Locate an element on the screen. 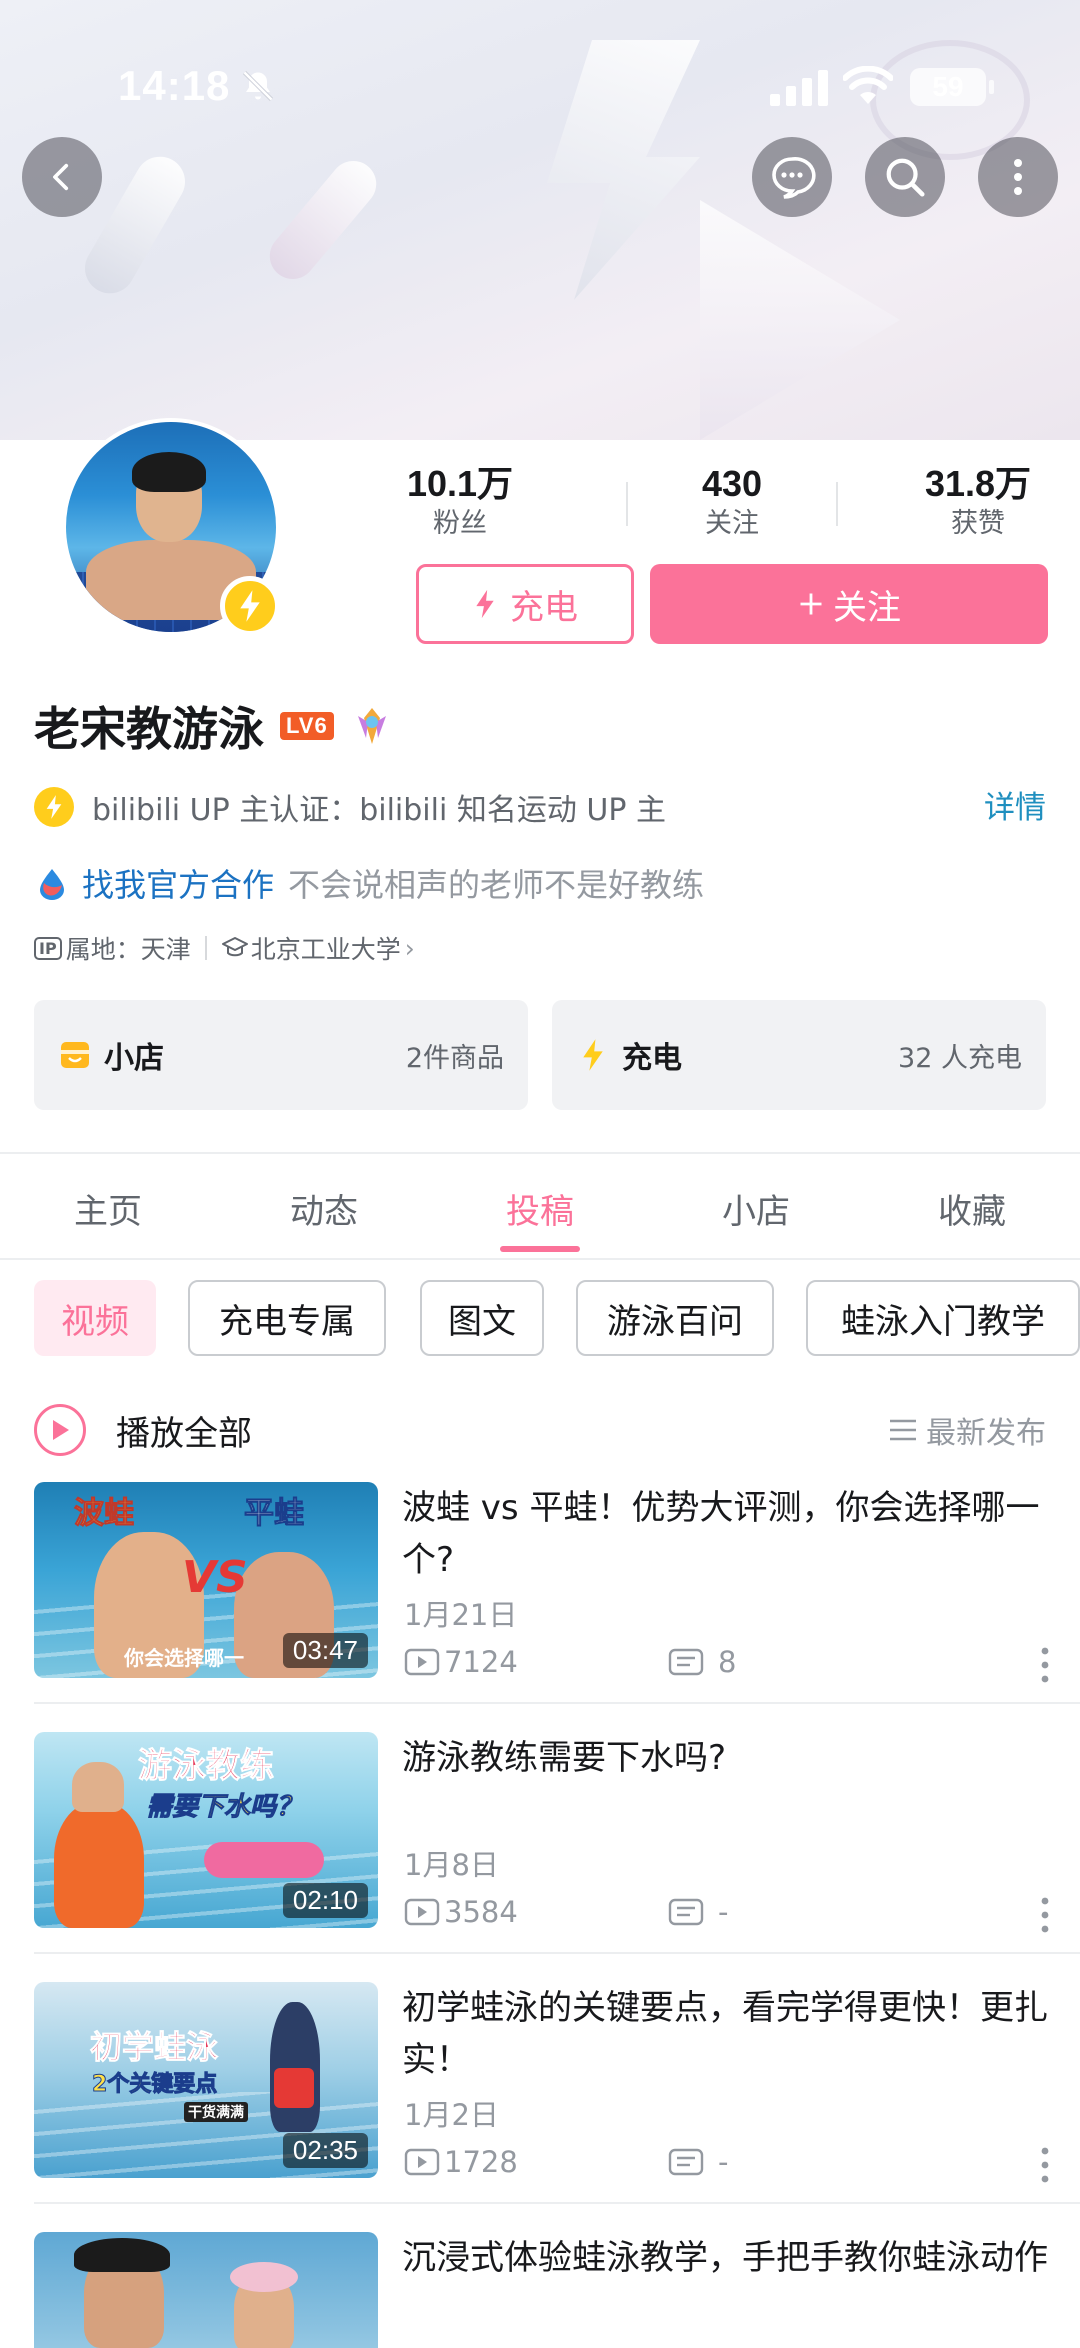  likes-stat: 31.8万 获赞 is located at coordinates (978, 502).